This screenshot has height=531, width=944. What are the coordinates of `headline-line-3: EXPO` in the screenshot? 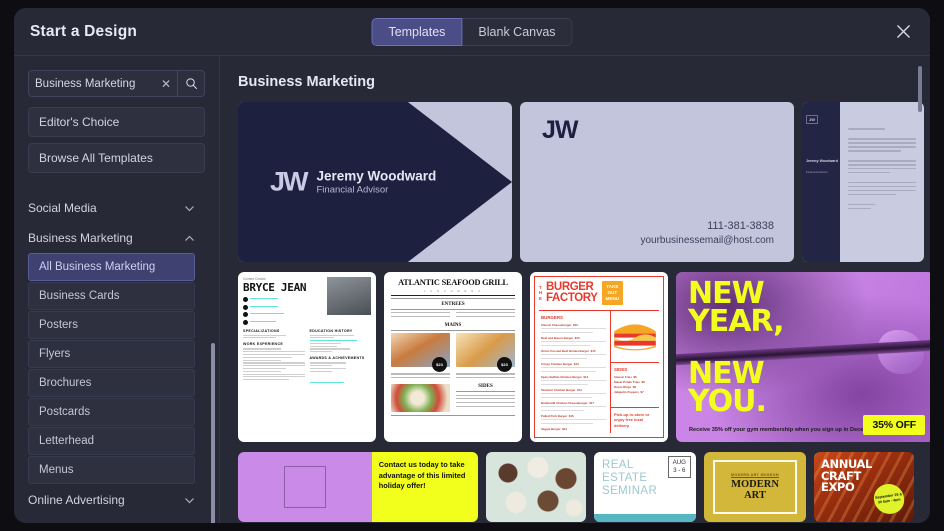 It's located at (838, 487).